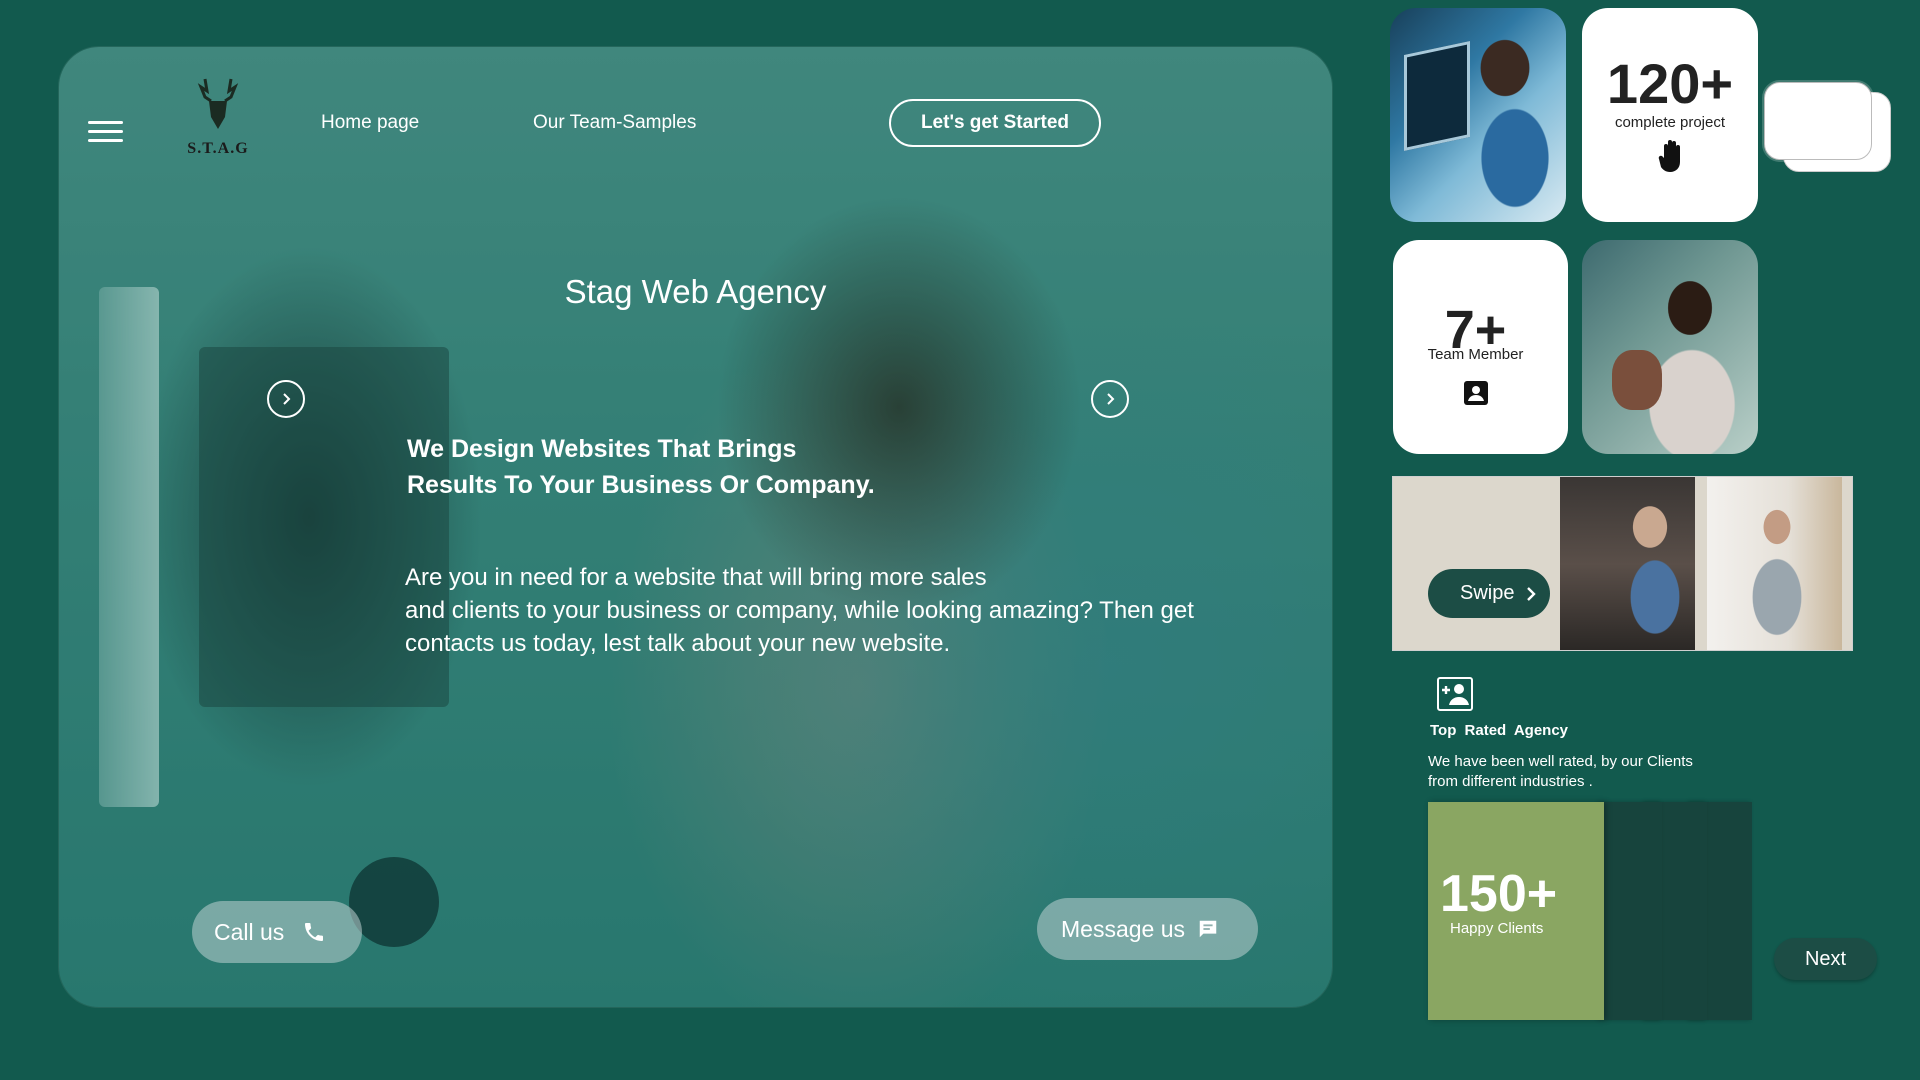 The image size is (1920, 1080). I want to click on projects-stat-card: 120+ complete project, so click(1670, 115).